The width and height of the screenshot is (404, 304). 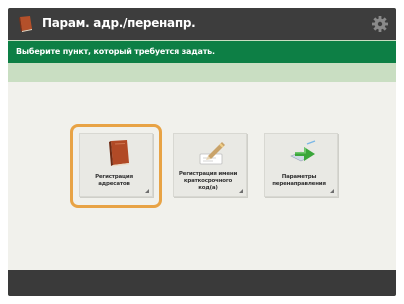 I want to click on tile-register-short-code: Регистрация имени краткосрочного код(а), so click(x=210, y=165).